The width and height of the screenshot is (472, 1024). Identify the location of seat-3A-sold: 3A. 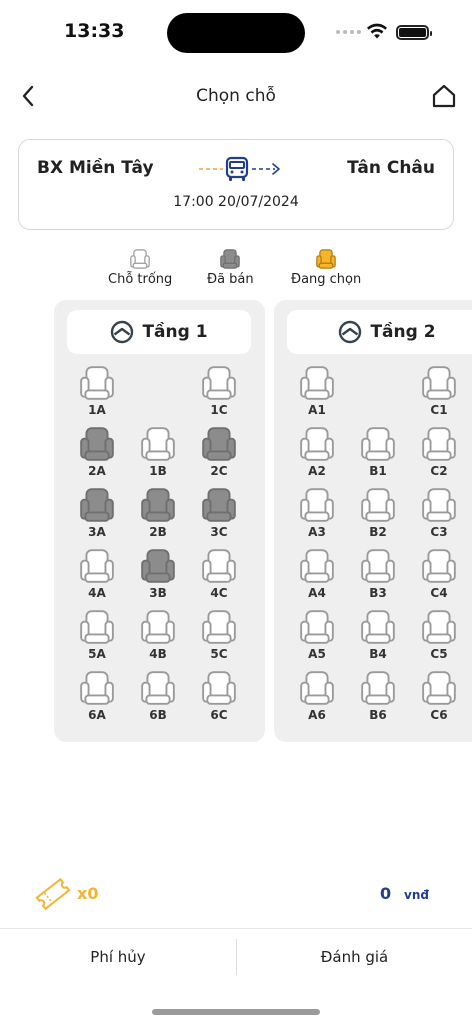
(97, 515).